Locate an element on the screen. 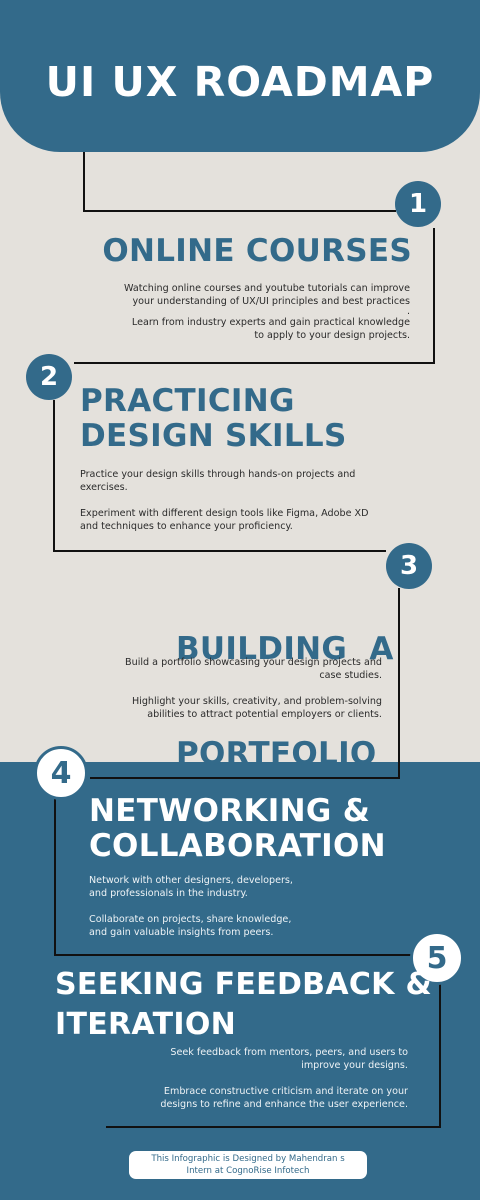 This screenshot has height=1200, width=480. description-line: . is located at coordinates (408, 311).